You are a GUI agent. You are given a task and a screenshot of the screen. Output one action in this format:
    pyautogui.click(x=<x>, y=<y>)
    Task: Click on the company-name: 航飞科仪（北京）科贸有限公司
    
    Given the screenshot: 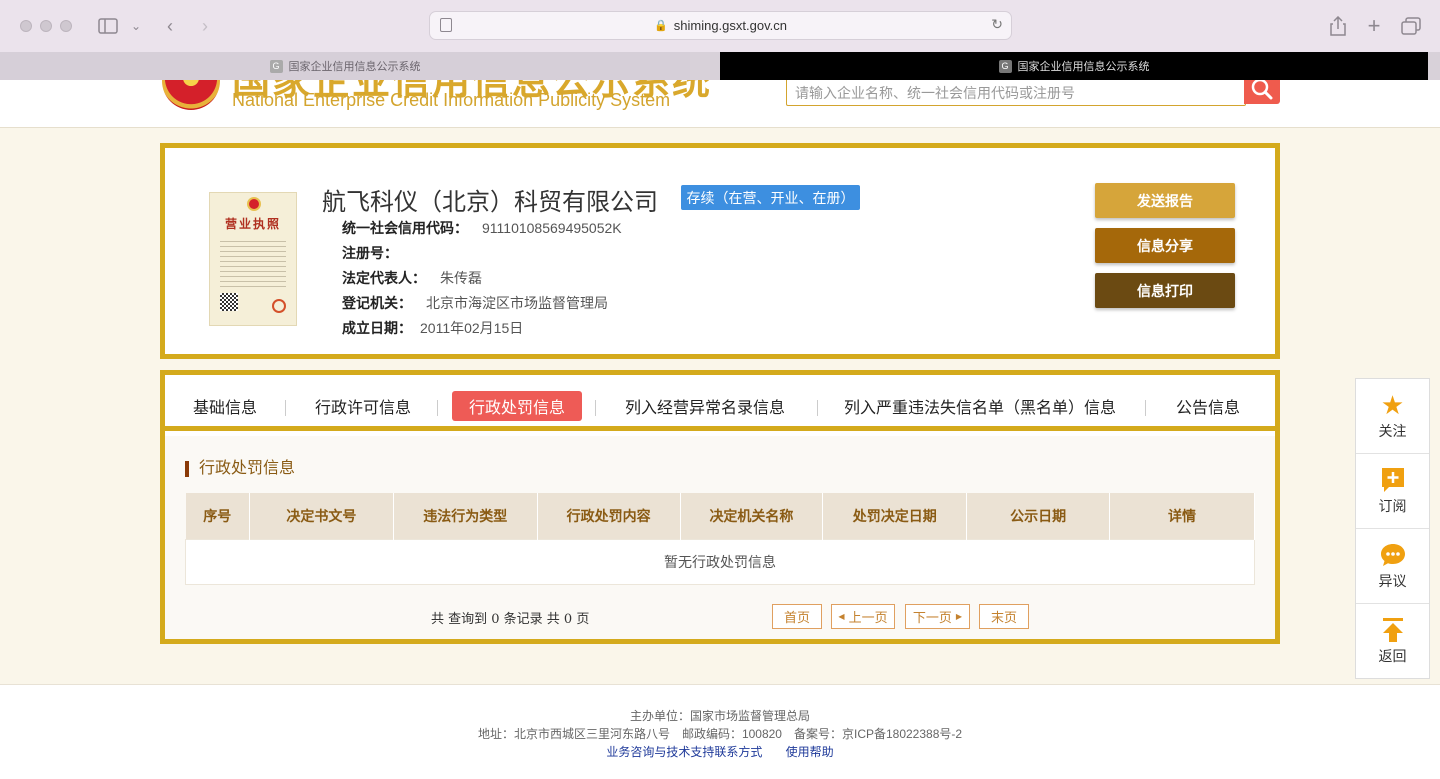 What is the action you would take?
    pyautogui.click(x=490, y=202)
    